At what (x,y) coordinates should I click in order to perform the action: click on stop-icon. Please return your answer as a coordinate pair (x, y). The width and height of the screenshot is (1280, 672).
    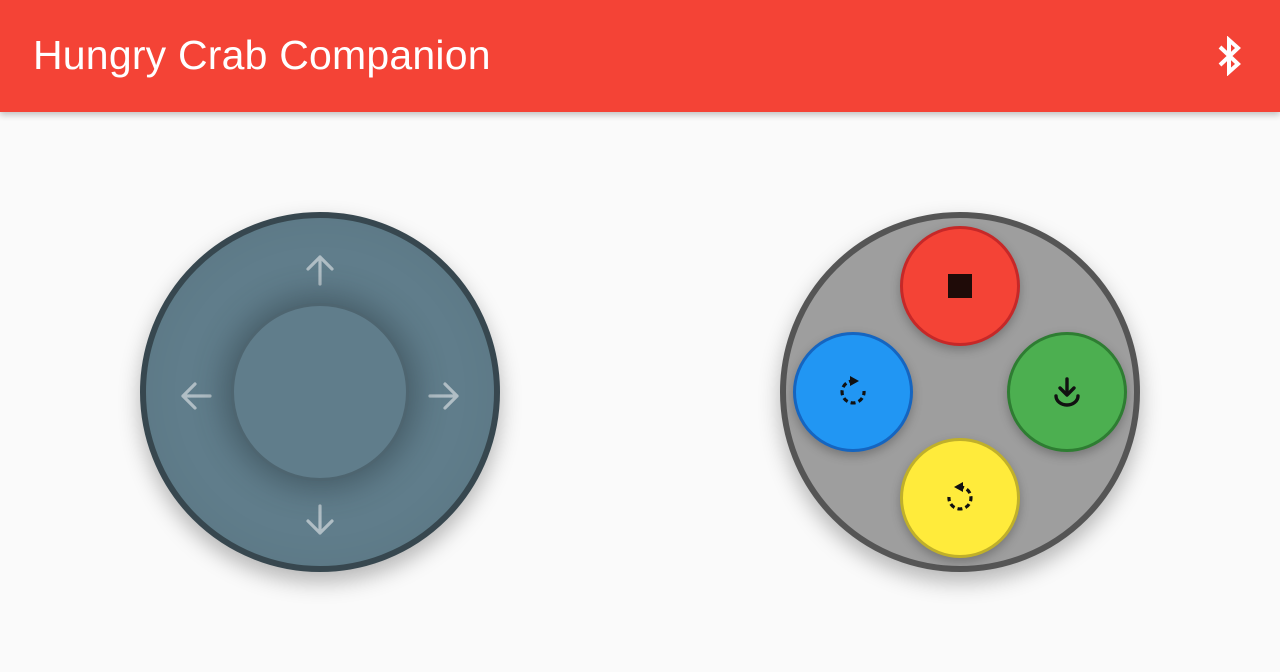
    Looking at the image, I should click on (960, 286).